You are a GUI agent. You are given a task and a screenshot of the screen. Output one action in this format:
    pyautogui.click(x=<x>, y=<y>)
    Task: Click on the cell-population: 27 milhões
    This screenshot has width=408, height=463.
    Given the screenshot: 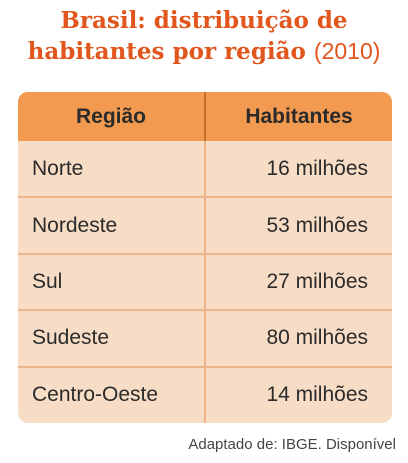 What is the action you would take?
    pyautogui.click(x=298, y=281)
    